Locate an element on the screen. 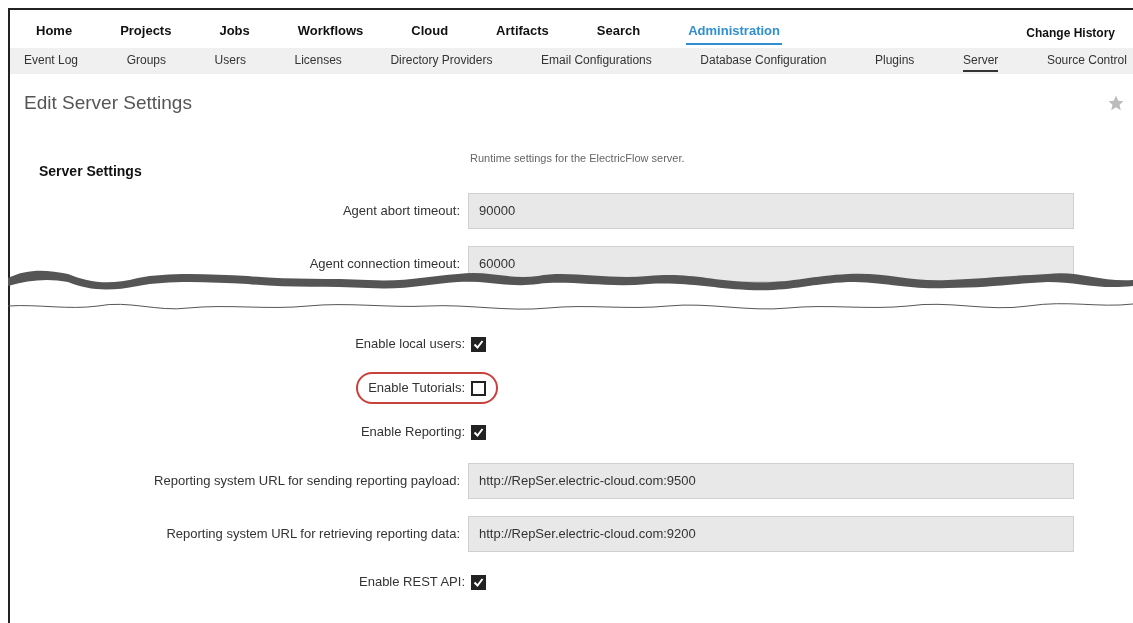 Image resolution: width=1133 pixels, height=623 pixels. subnav-tab: Server is located at coordinates (980, 61).